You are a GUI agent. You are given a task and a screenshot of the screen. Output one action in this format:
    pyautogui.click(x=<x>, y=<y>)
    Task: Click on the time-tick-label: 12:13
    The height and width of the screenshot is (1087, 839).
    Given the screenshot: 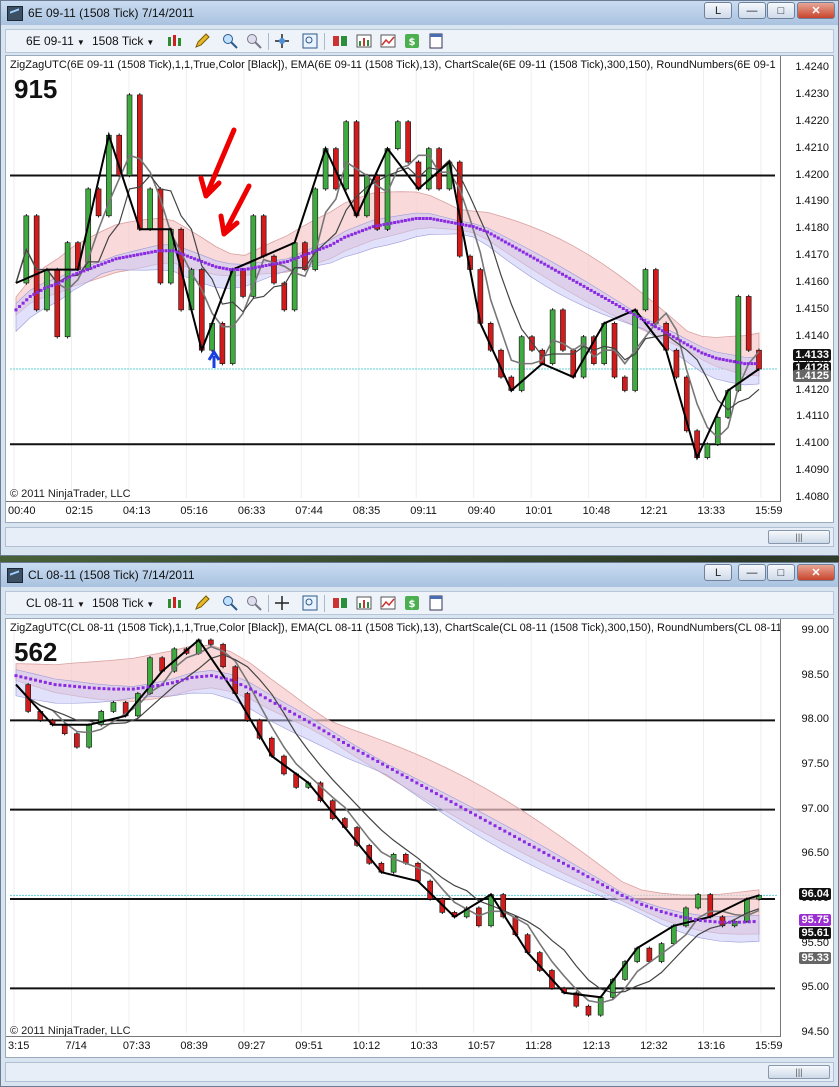 What is the action you would take?
    pyautogui.click(x=596, y=1046)
    